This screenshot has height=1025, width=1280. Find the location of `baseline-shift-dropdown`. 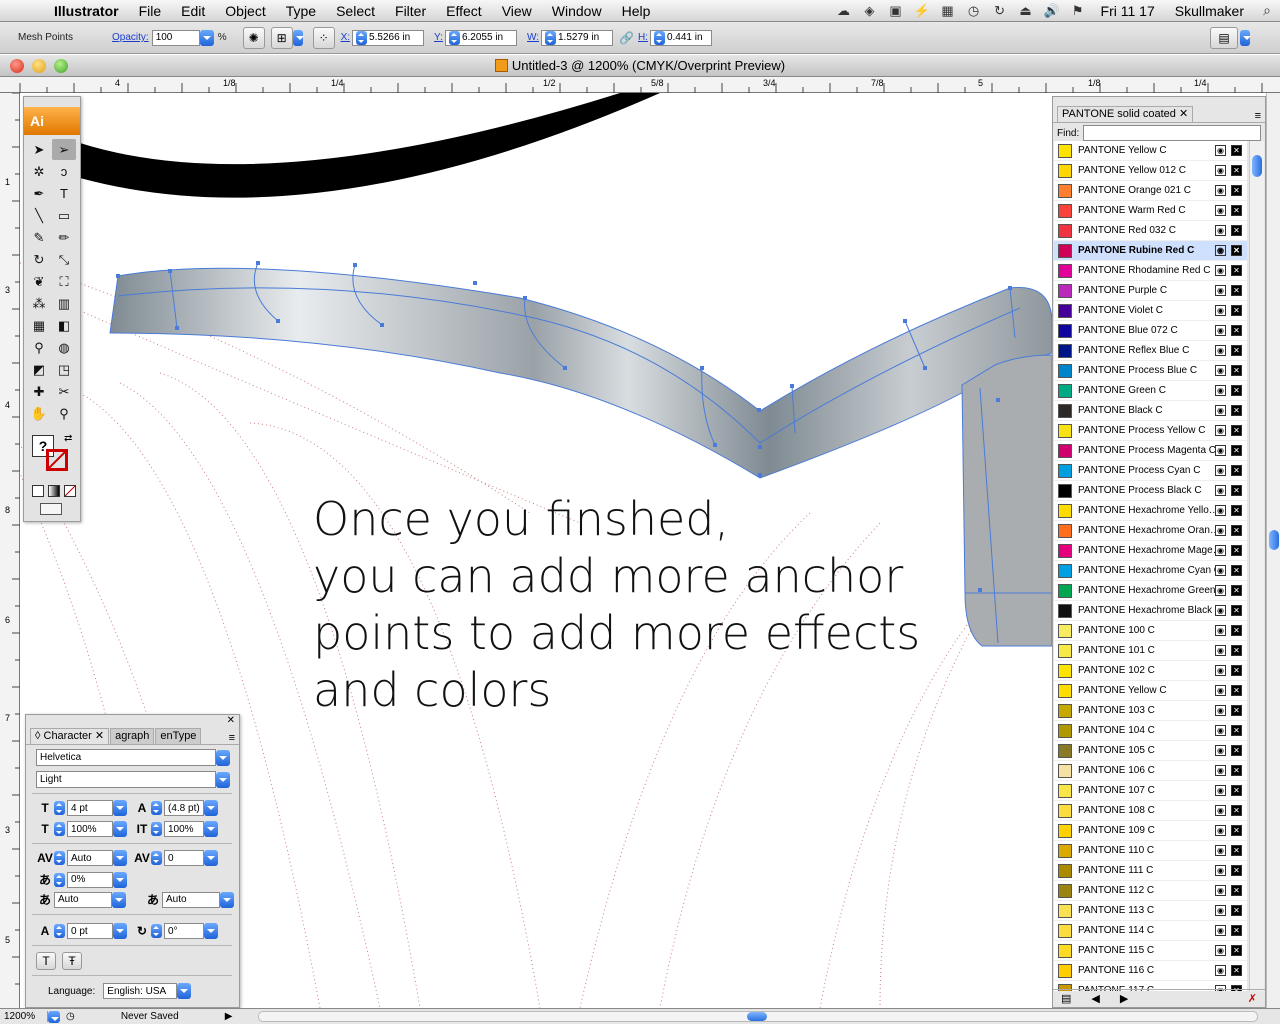

baseline-shift-dropdown is located at coordinates (120, 931).